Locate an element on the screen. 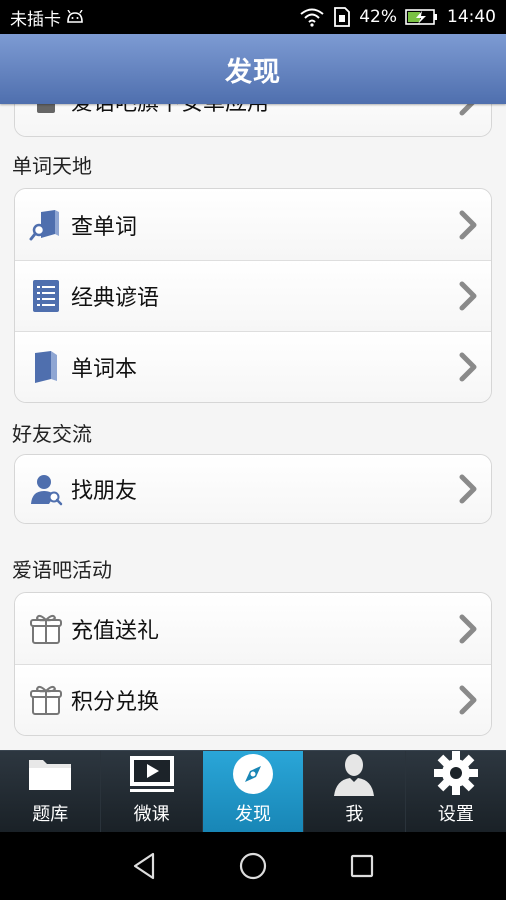 The image size is (506, 900). wifi-icon is located at coordinates (312, 17).